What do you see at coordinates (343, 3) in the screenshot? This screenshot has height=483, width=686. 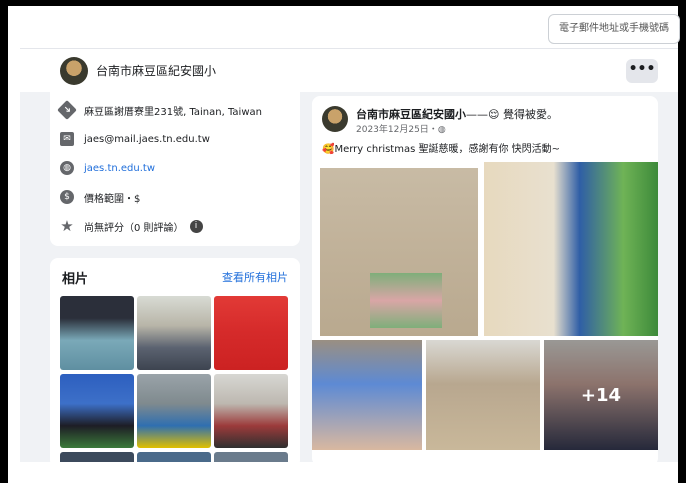 I see `frame-top` at bounding box center [343, 3].